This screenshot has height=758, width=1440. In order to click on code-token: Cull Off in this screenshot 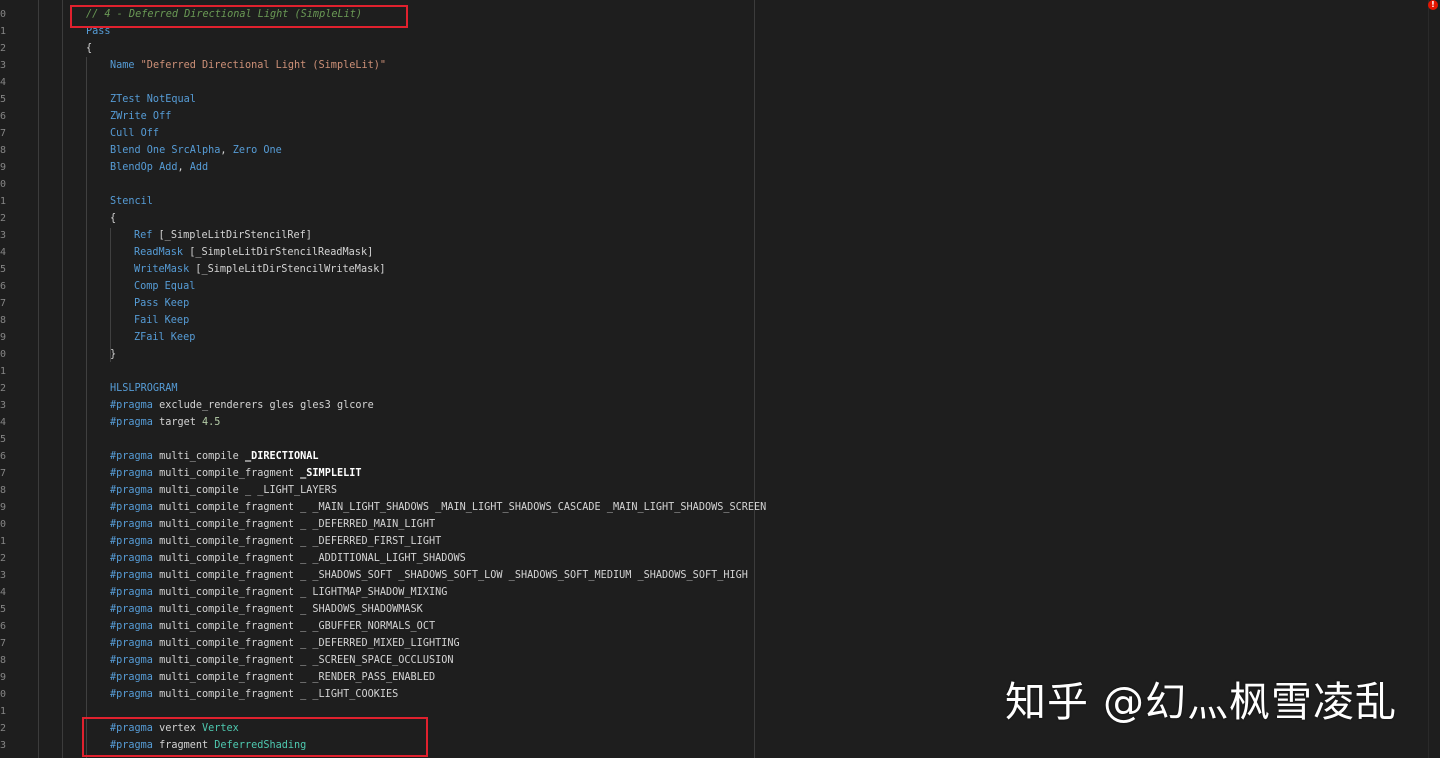, I will do `click(135, 133)`.